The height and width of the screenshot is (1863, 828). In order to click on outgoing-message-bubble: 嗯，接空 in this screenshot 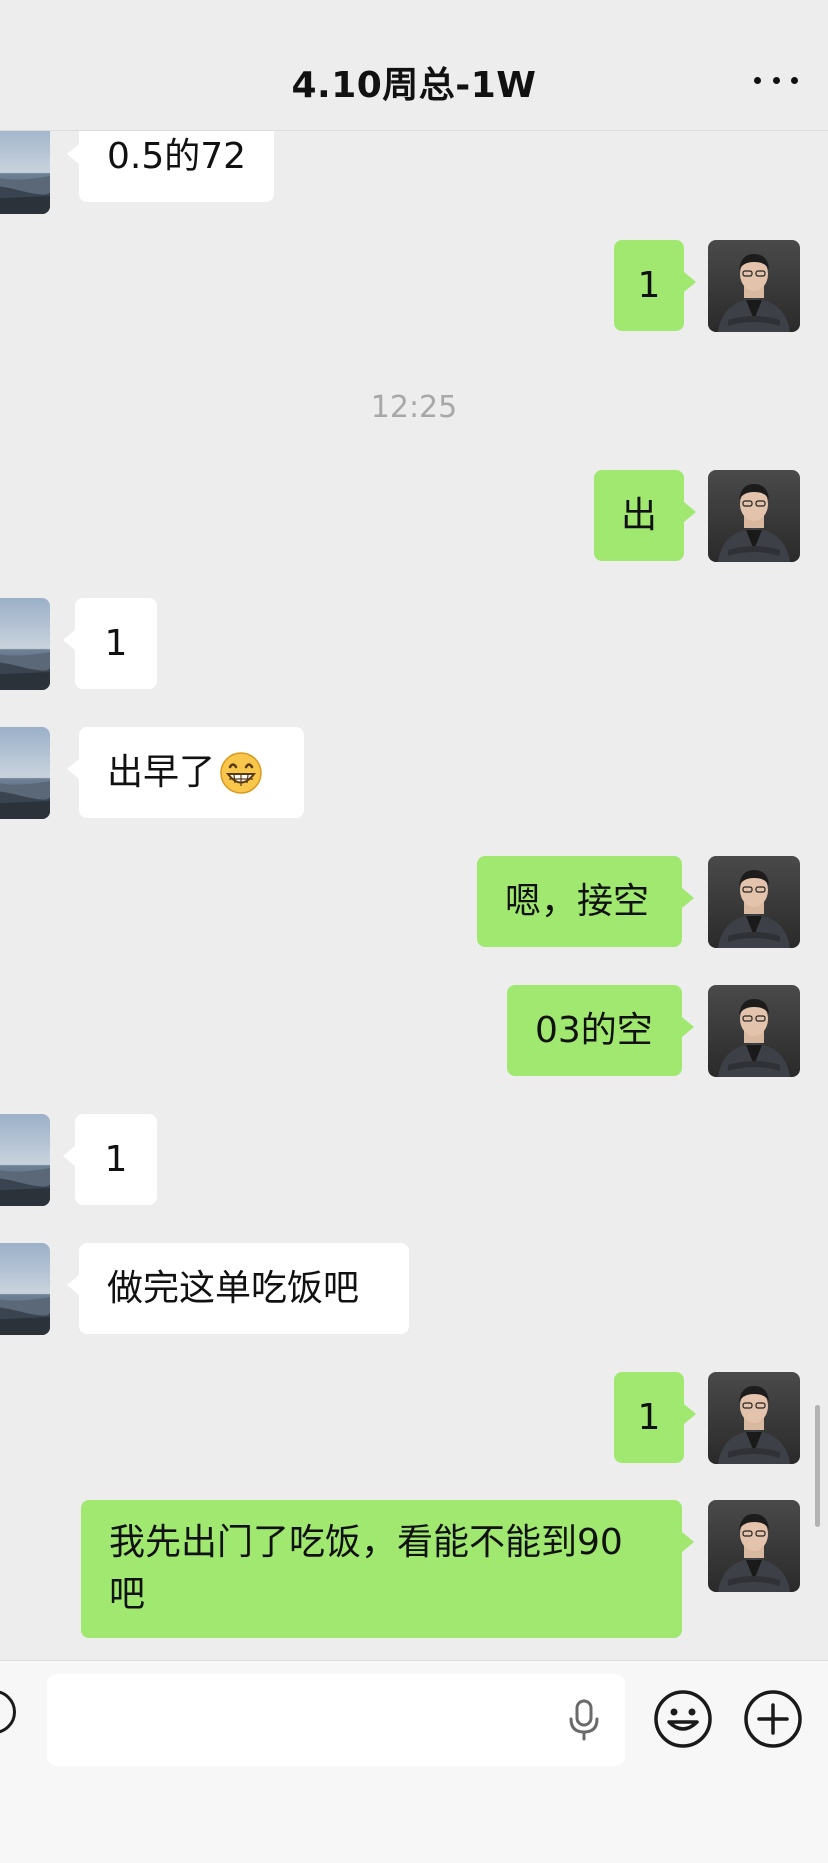, I will do `click(585, 901)`.